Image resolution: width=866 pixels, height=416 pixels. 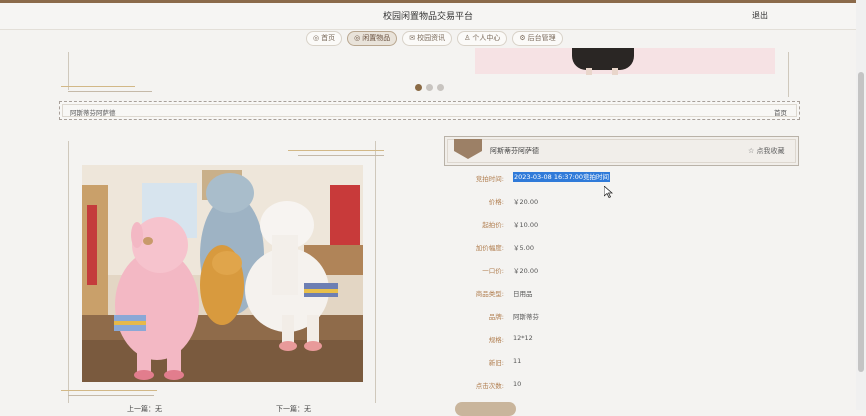 I want to click on field-row-category: 商品类型: 日用品, so click(x=594, y=293).